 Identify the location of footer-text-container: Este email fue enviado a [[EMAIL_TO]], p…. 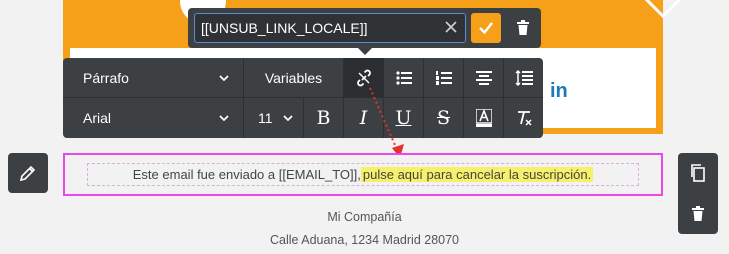
(363, 174).